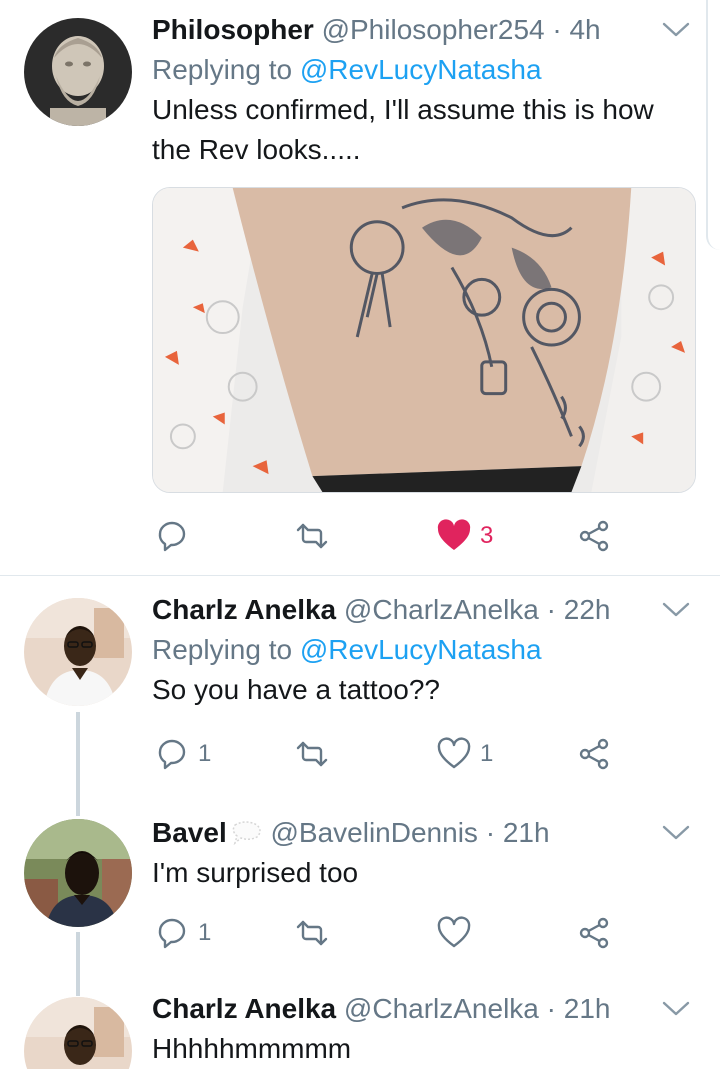  I want to click on like-button, so click(458, 933).